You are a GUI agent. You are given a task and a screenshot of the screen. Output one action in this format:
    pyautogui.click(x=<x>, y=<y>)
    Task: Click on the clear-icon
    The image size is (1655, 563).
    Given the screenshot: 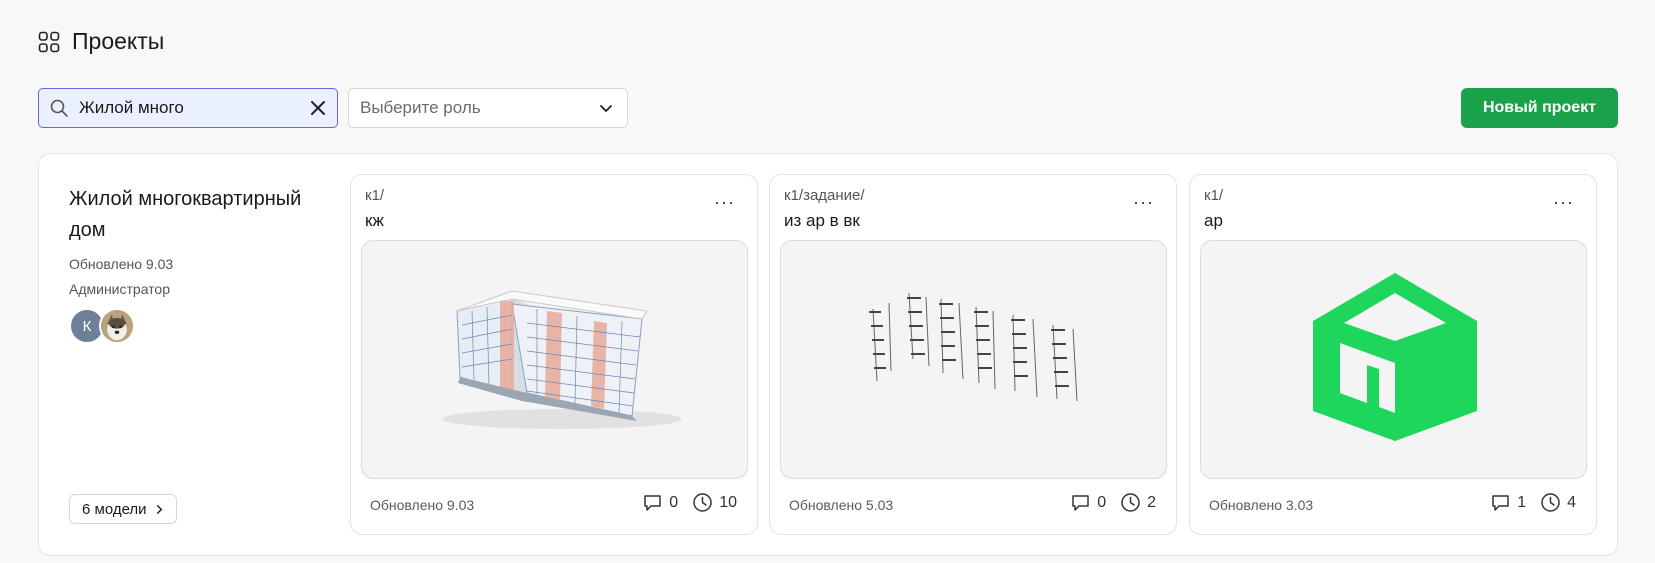 What is the action you would take?
    pyautogui.click(x=318, y=108)
    